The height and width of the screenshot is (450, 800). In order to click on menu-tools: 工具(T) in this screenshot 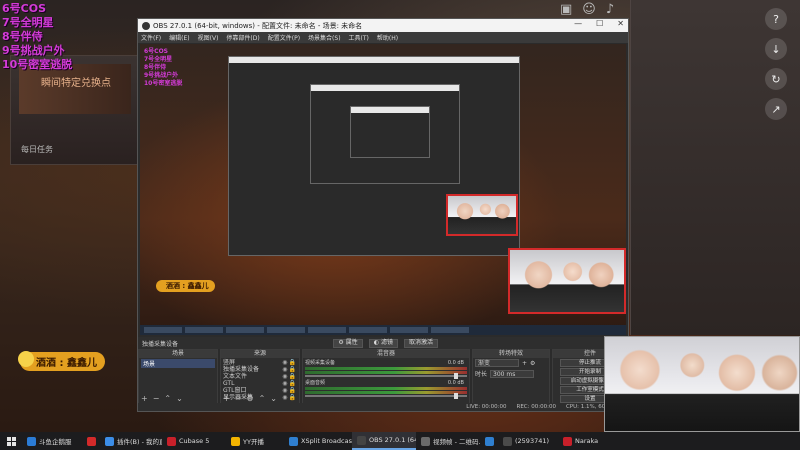, I will do `click(359, 37)`.